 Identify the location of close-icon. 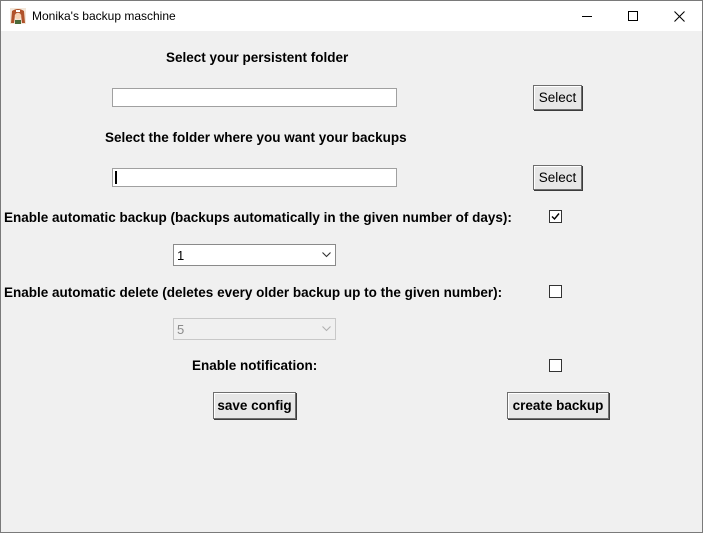
(679, 16).